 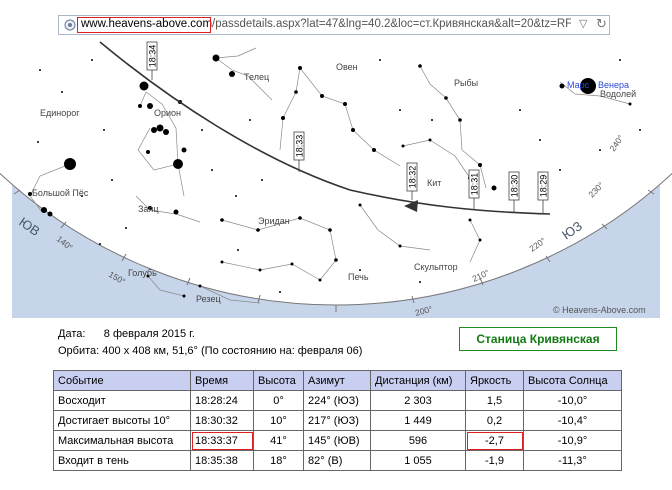 I want to click on label-eridan: Эридан, so click(x=274, y=221).